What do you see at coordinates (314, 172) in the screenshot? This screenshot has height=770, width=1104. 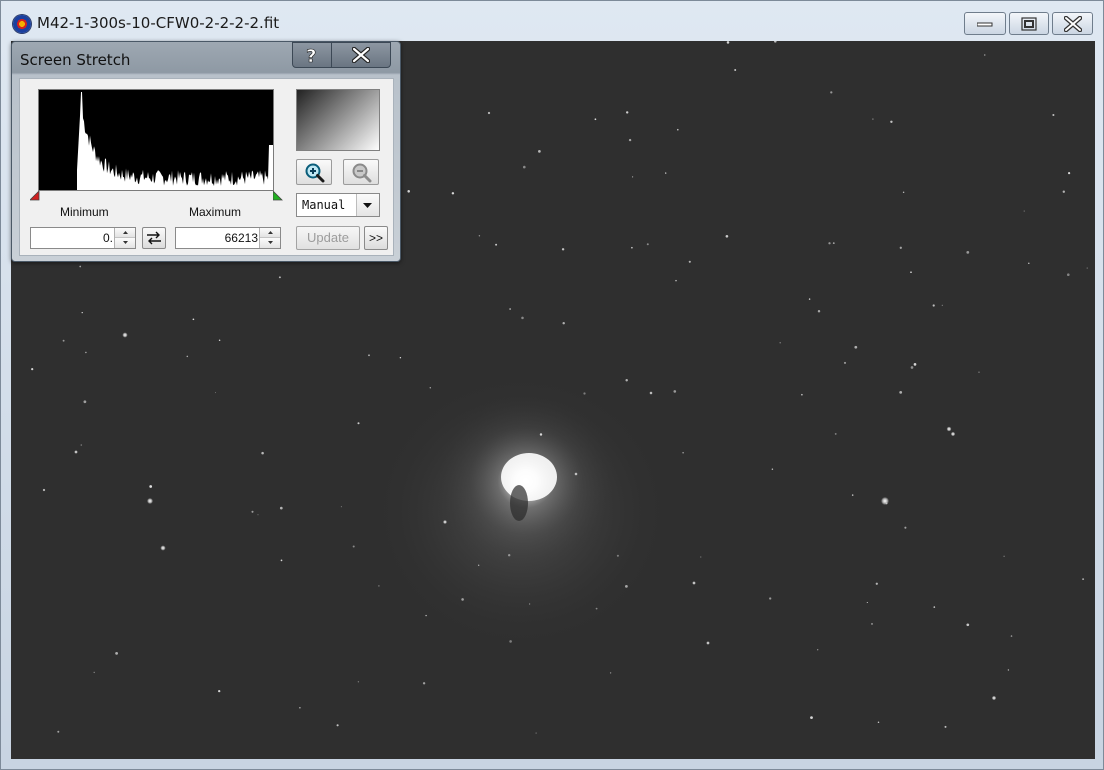 I see `zoom-in-button` at bounding box center [314, 172].